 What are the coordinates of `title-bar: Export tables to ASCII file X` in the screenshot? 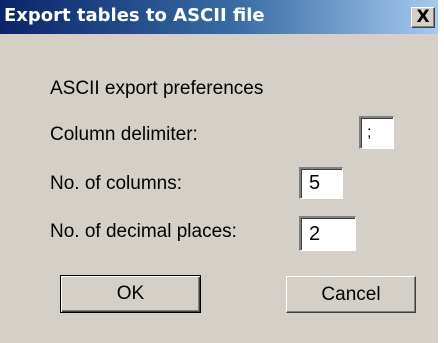 It's located at (219, 17).